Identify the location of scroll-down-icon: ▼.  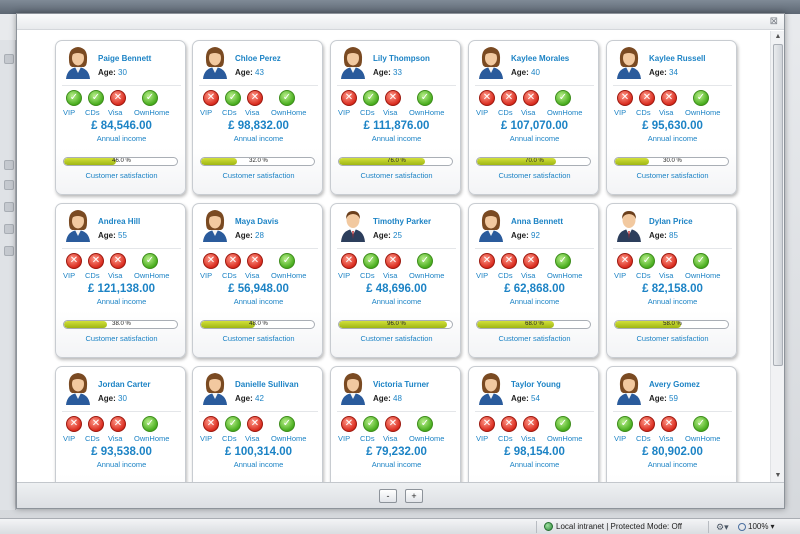
(778, 476).